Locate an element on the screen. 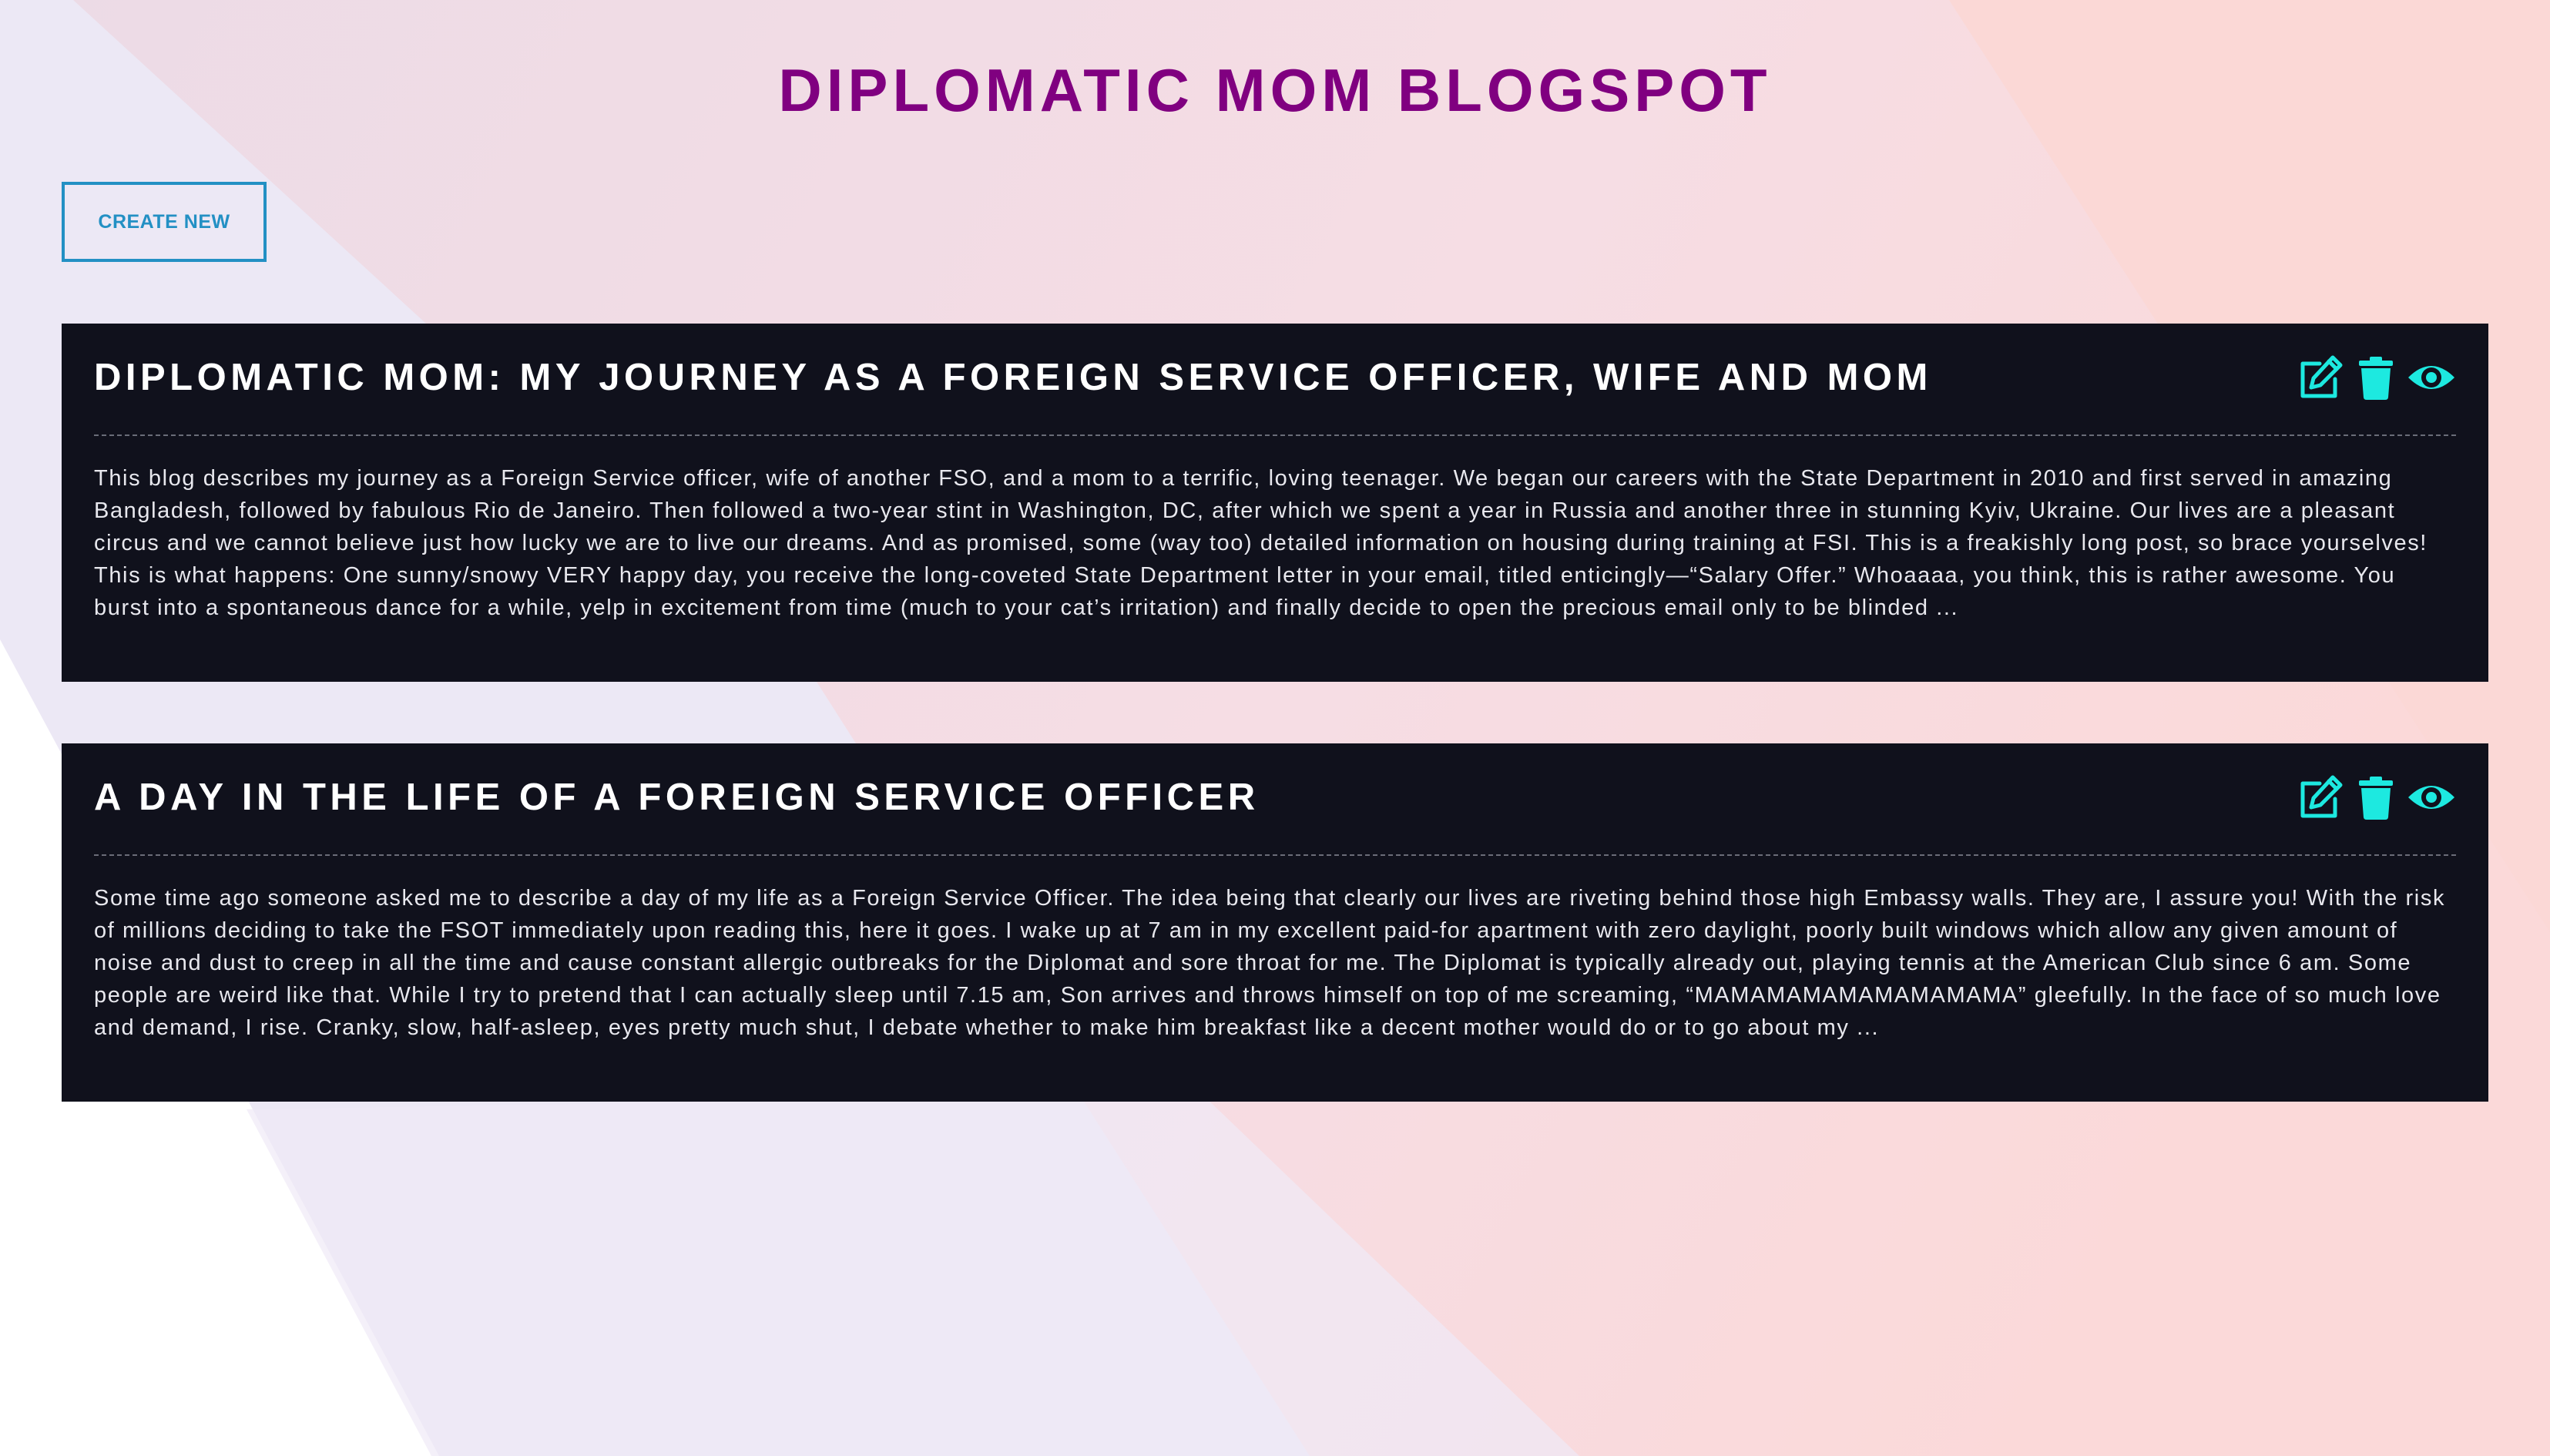 Image resolution: width=2550 pixels, height=1456 pixels. page-title: DIPLOMATIC MOM BLOGSPOT is located at coordinates (1275, 90).